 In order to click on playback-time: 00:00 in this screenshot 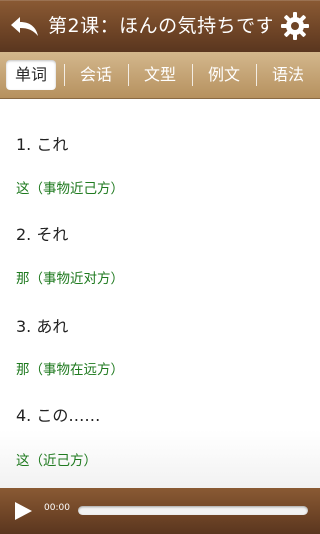, I will do `click(57, 508)`.